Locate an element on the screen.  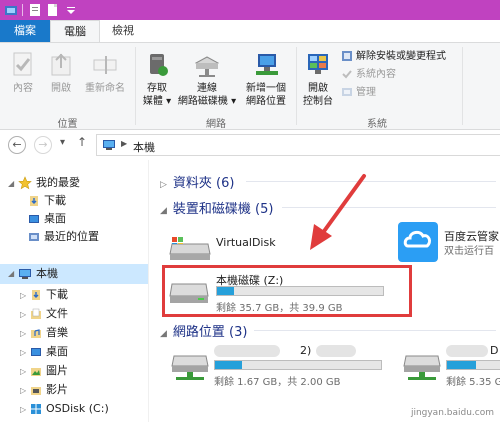
pane-splitter is located at coordinates (148, 291).